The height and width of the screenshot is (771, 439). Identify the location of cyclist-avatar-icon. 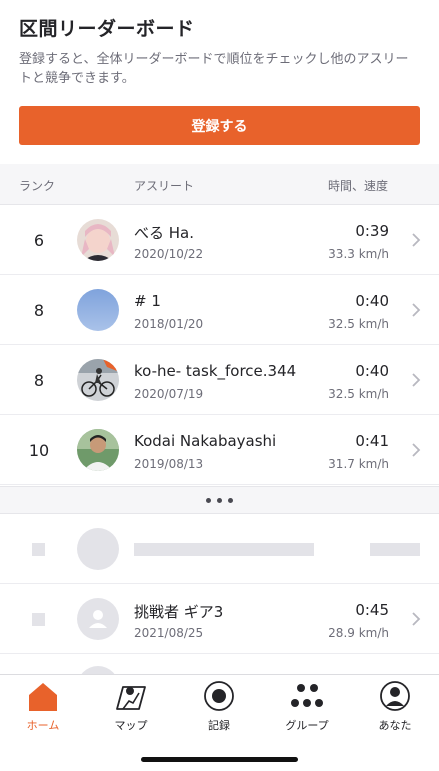
(98, 380).